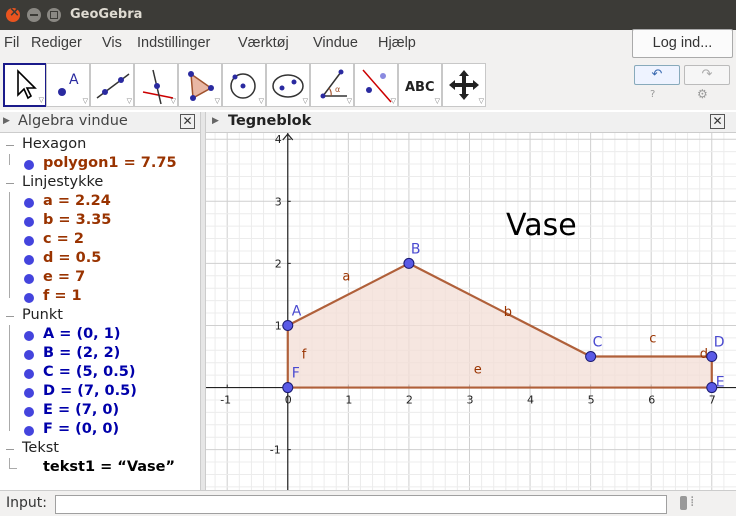  I want to click on point-label-F: F, so click(296, 374).